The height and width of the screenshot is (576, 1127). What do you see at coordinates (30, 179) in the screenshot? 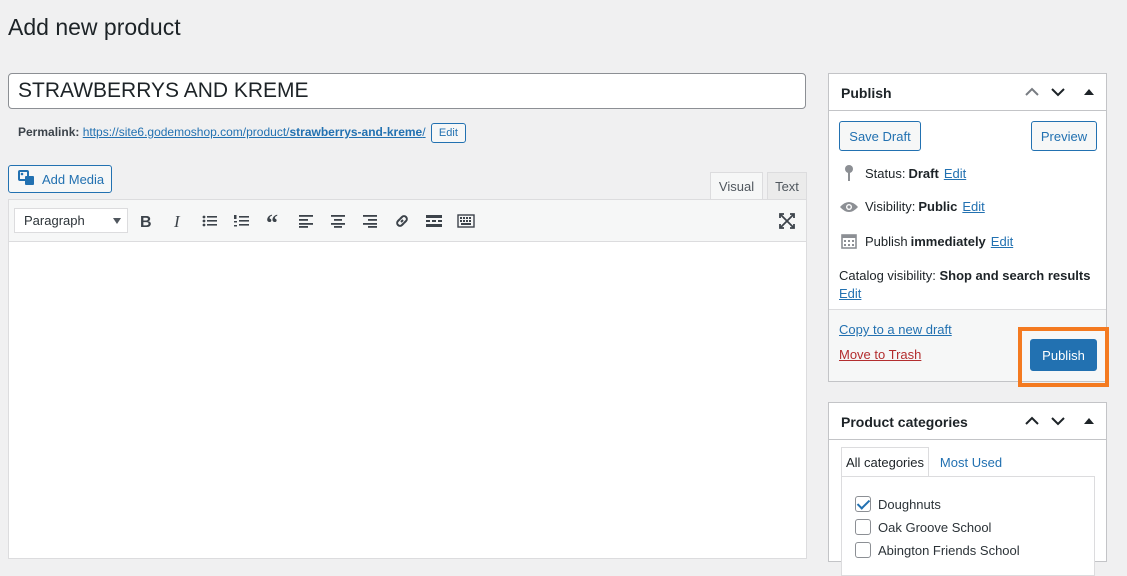
I see `media-icon` at bounding box center [30, 179].